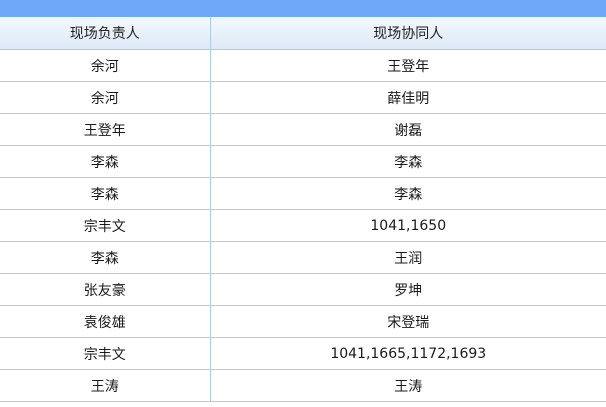  Describe the element at coordinates (408, 257) in the screenshot. I see `cell-site-collaborator: 王润` at that location.